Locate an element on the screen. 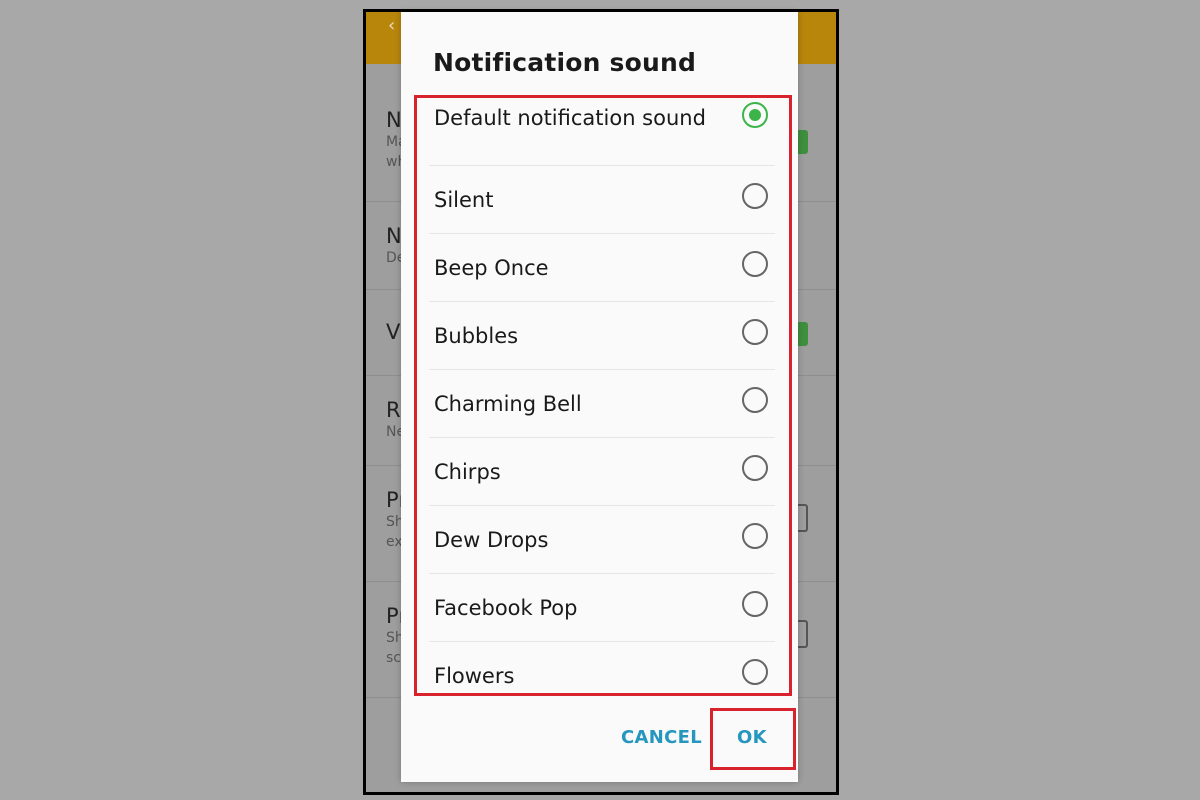  option-label: Facebook Pop is located at coordinates (506, 608).